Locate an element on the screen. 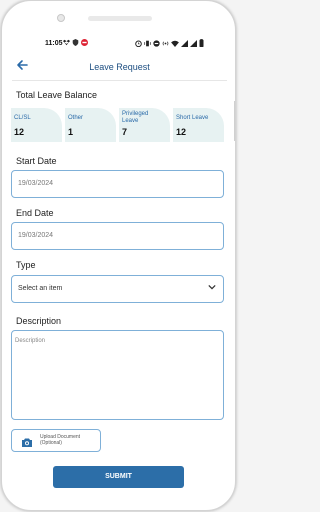 The image size is (320, 512). start-date-field: 19/03/2024 is located at coordinates (117, 184).